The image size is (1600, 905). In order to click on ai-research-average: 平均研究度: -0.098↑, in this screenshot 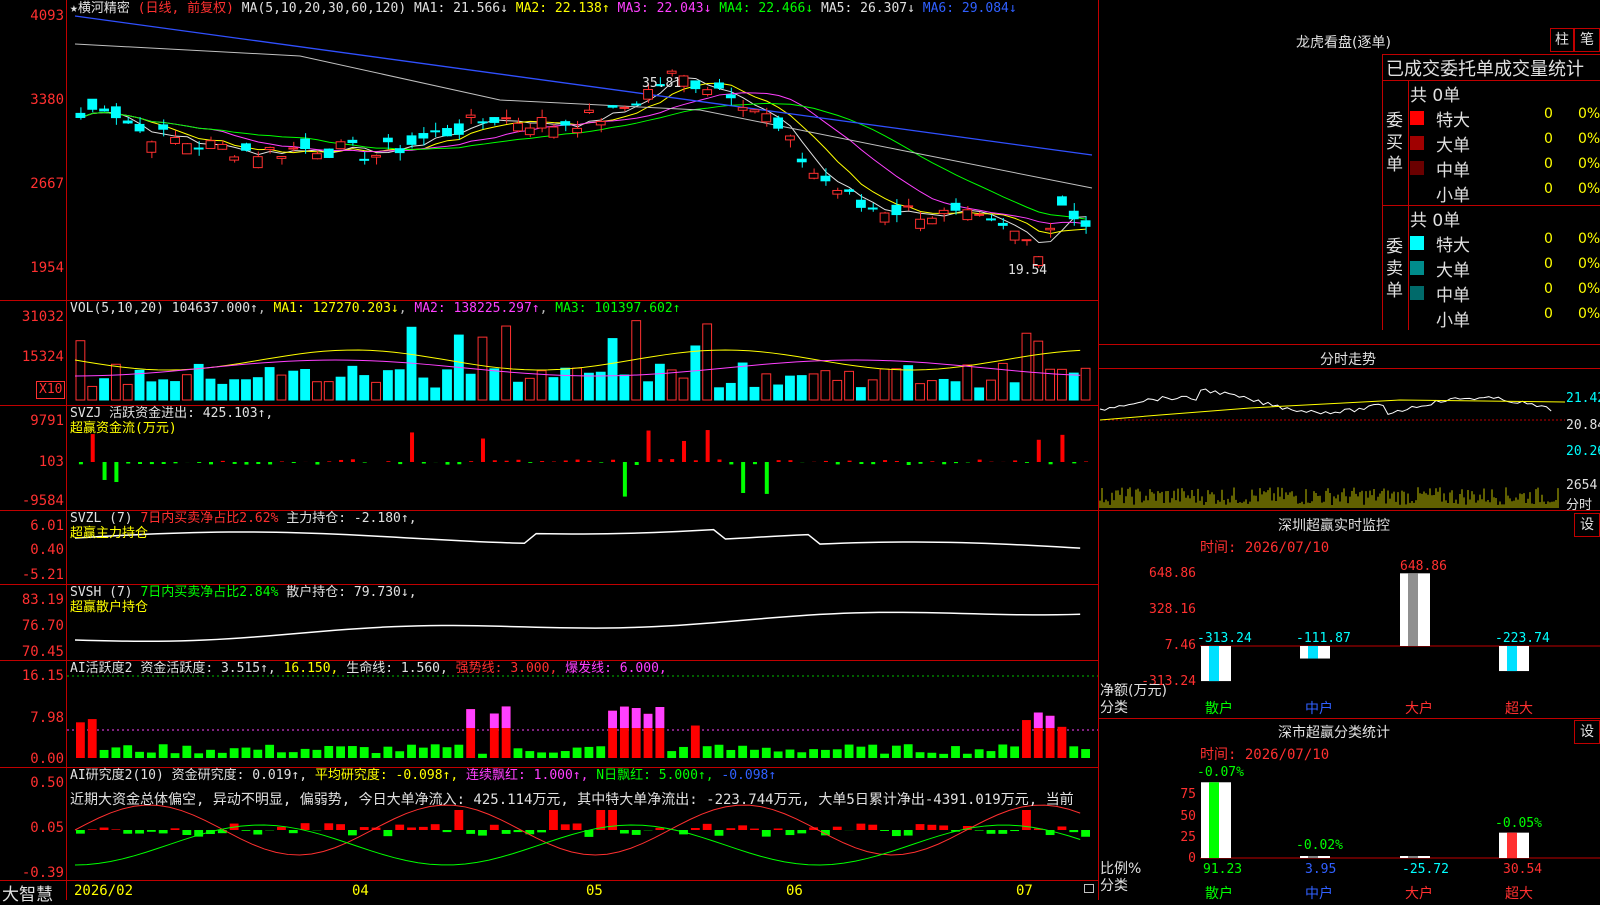, I will do `click(386, 775)`.